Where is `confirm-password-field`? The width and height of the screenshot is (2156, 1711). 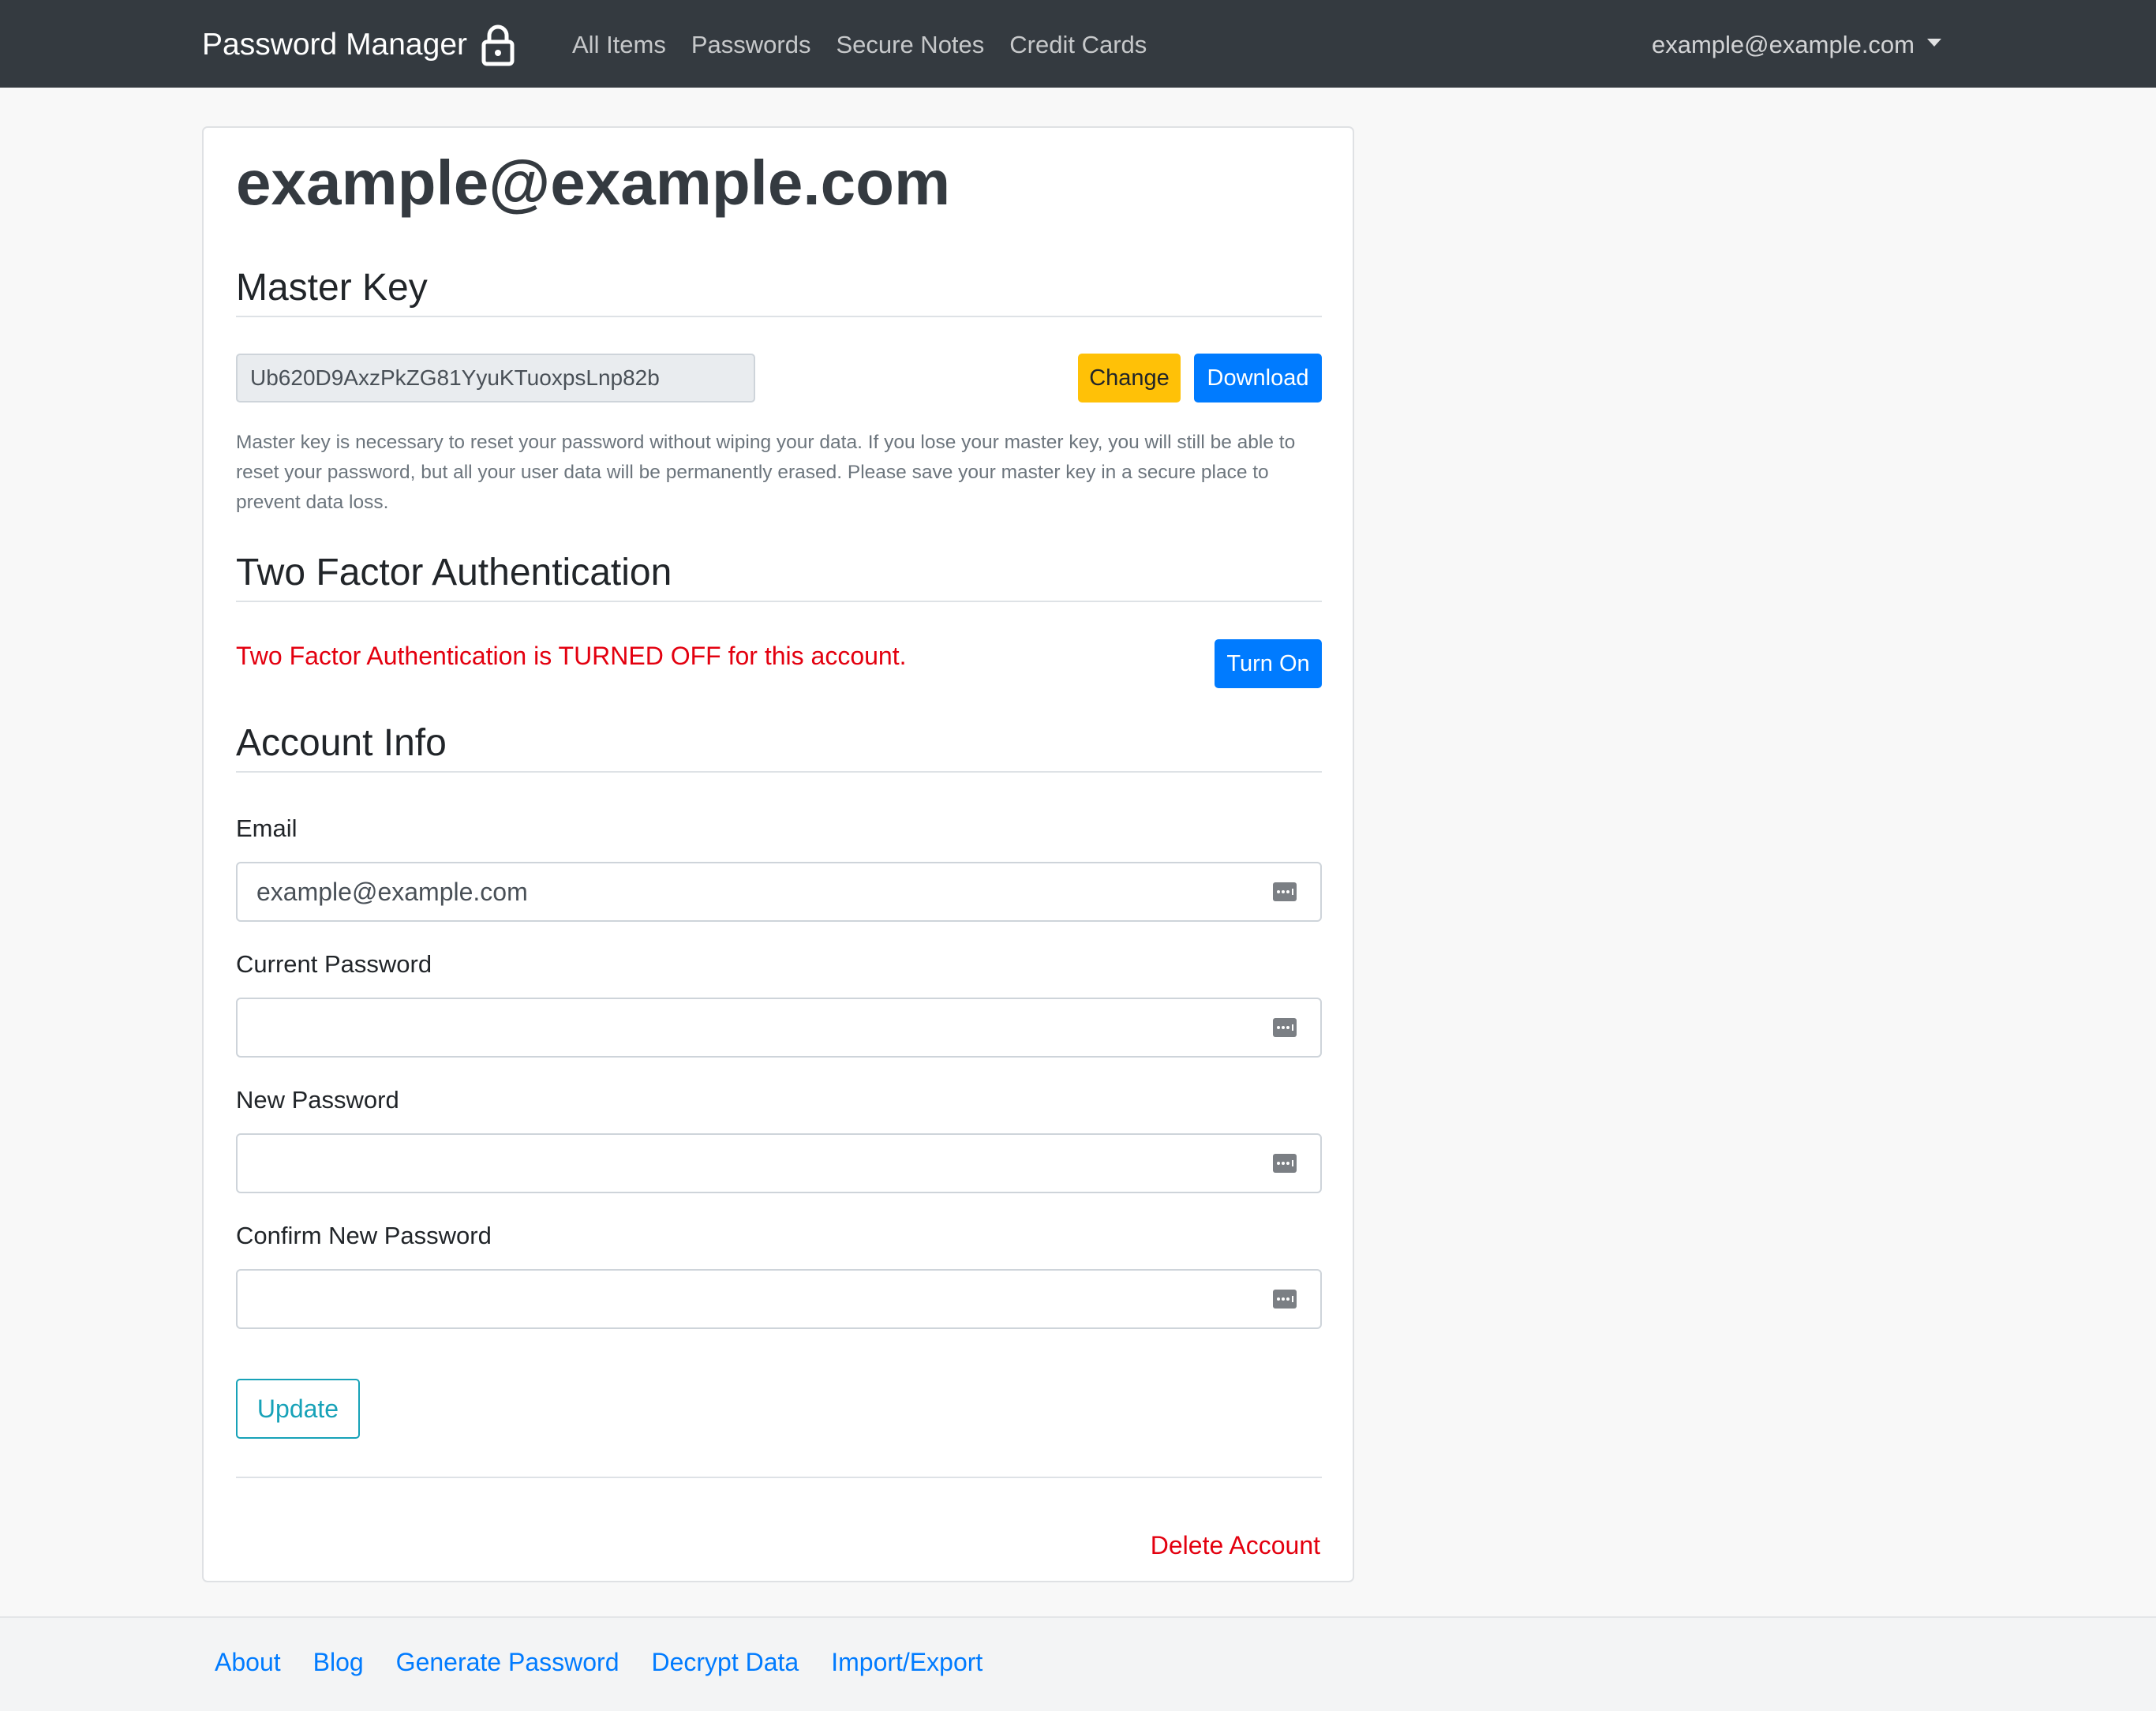 confirm-password-field is located at coordinates (779, 1299).